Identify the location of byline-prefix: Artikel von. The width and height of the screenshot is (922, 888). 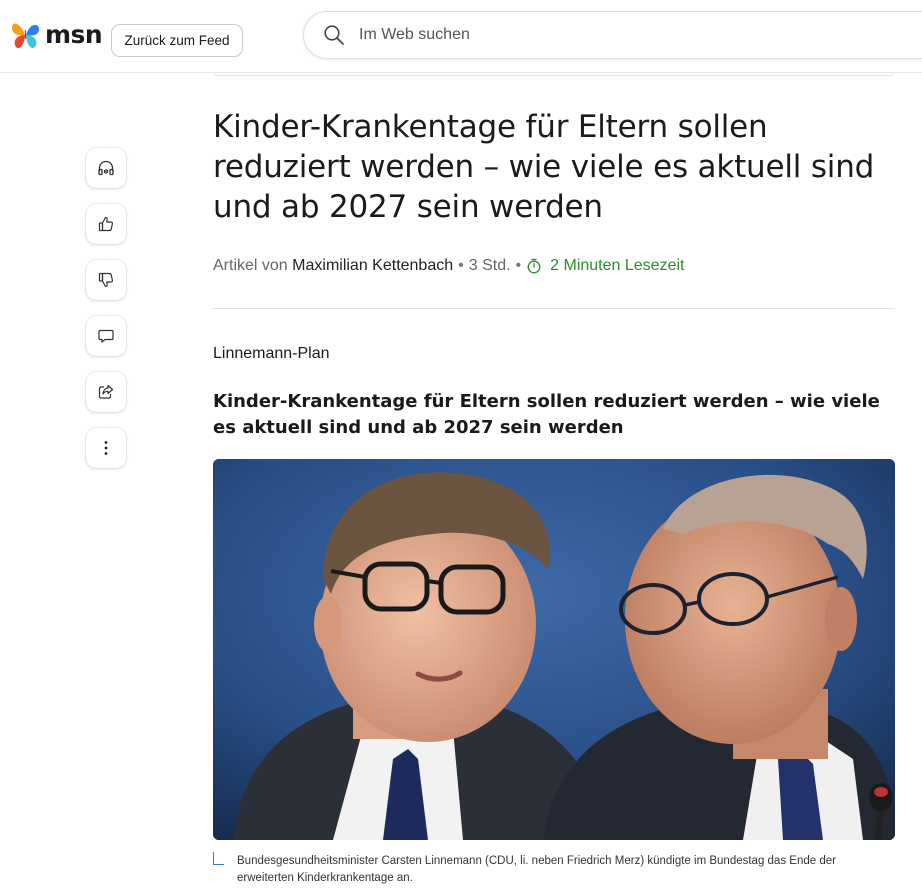
(250, 265).